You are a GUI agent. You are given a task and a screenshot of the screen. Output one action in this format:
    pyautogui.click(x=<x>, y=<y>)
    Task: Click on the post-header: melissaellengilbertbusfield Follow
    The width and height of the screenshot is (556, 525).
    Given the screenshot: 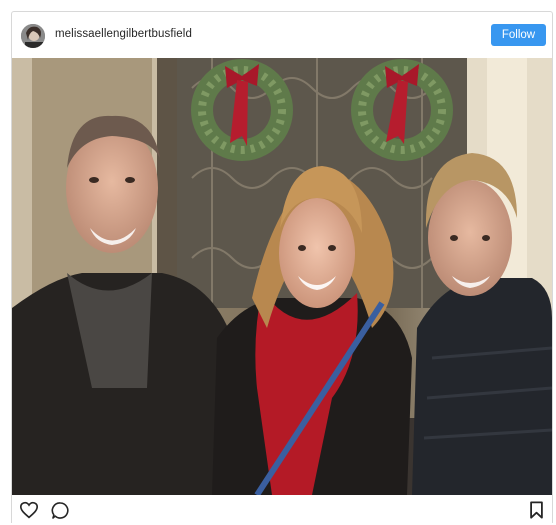 What is the action you would take?
    pyautogui.click(x=282, y=35)
    